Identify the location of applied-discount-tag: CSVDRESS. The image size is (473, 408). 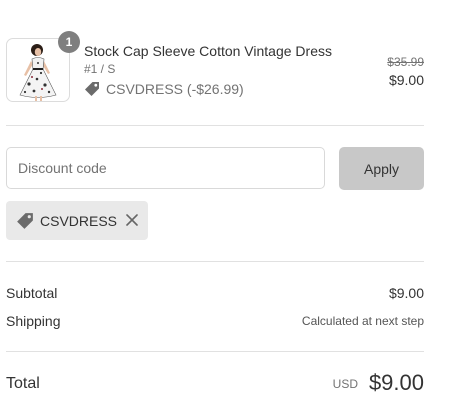
(77, 220).